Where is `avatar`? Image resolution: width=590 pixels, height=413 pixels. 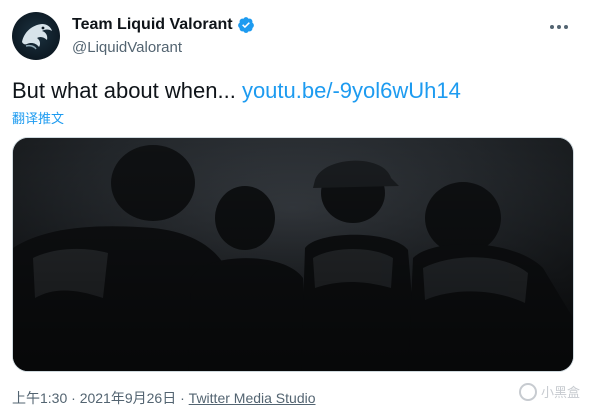 avatar is located at coordinates (36, 36).